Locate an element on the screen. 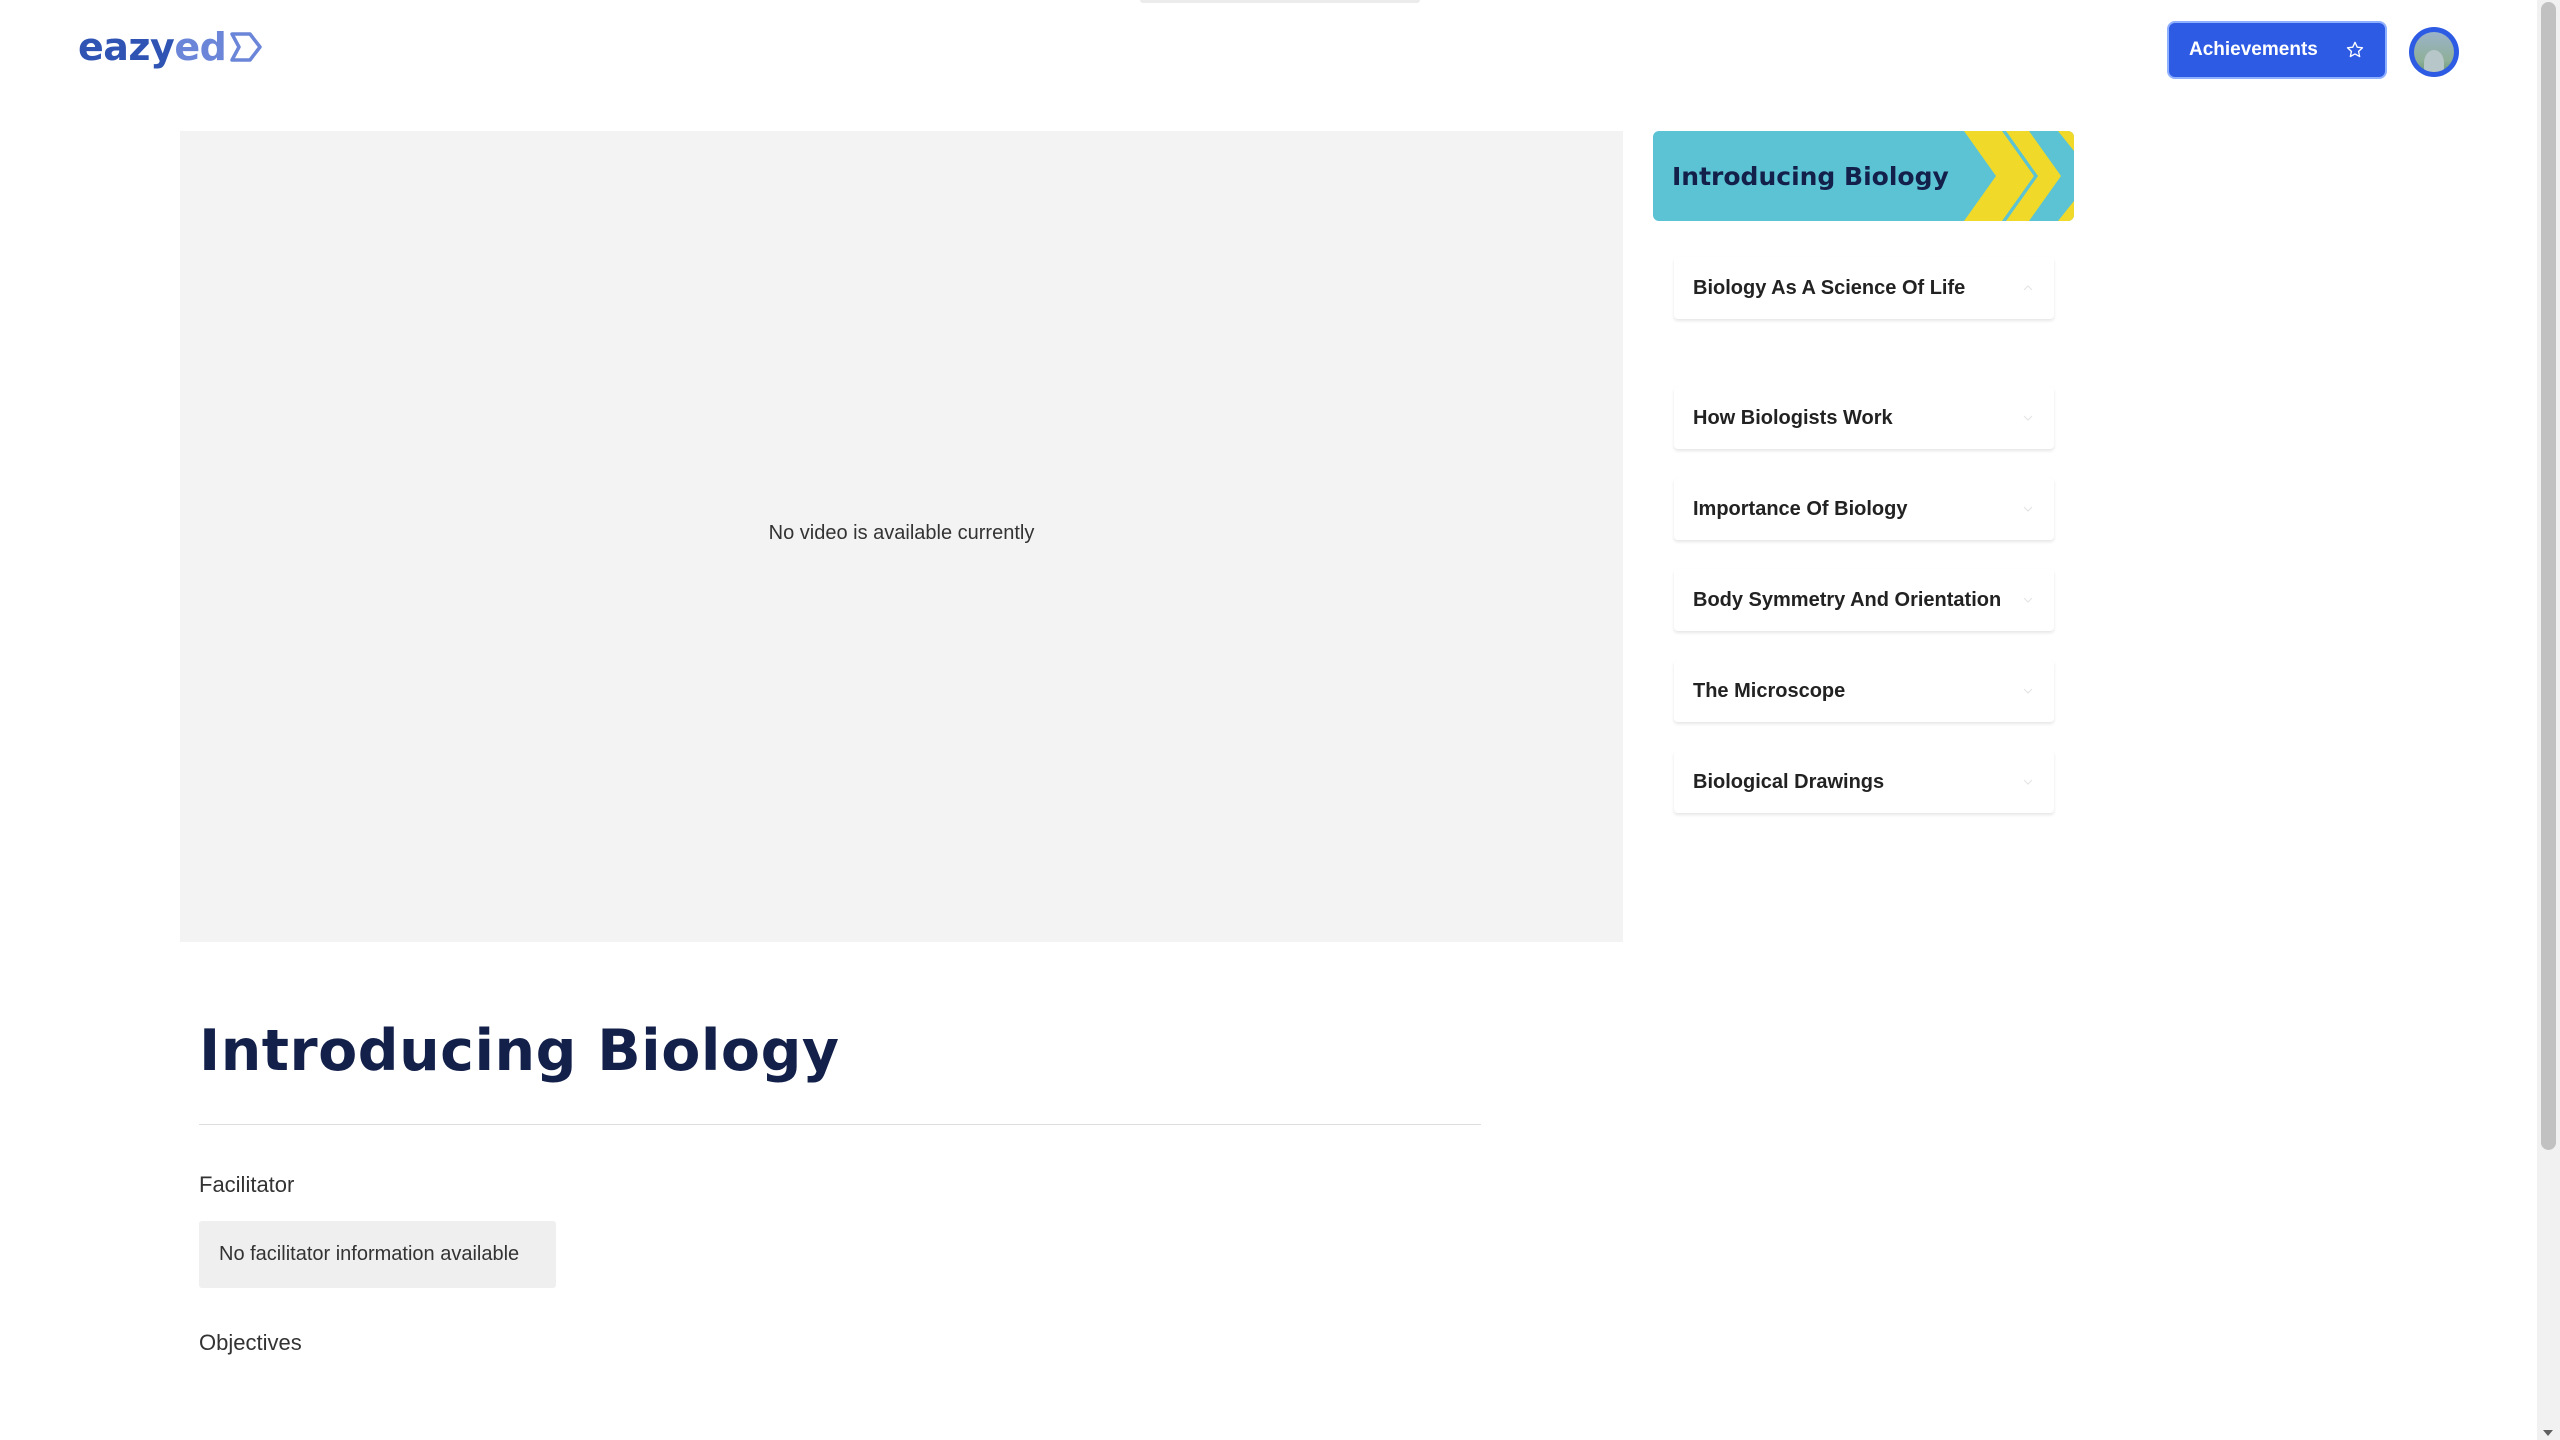 The width and height of the screenshot is (2560, 1440). achievements-button: Achievements is located at coordinates (2277, 50).